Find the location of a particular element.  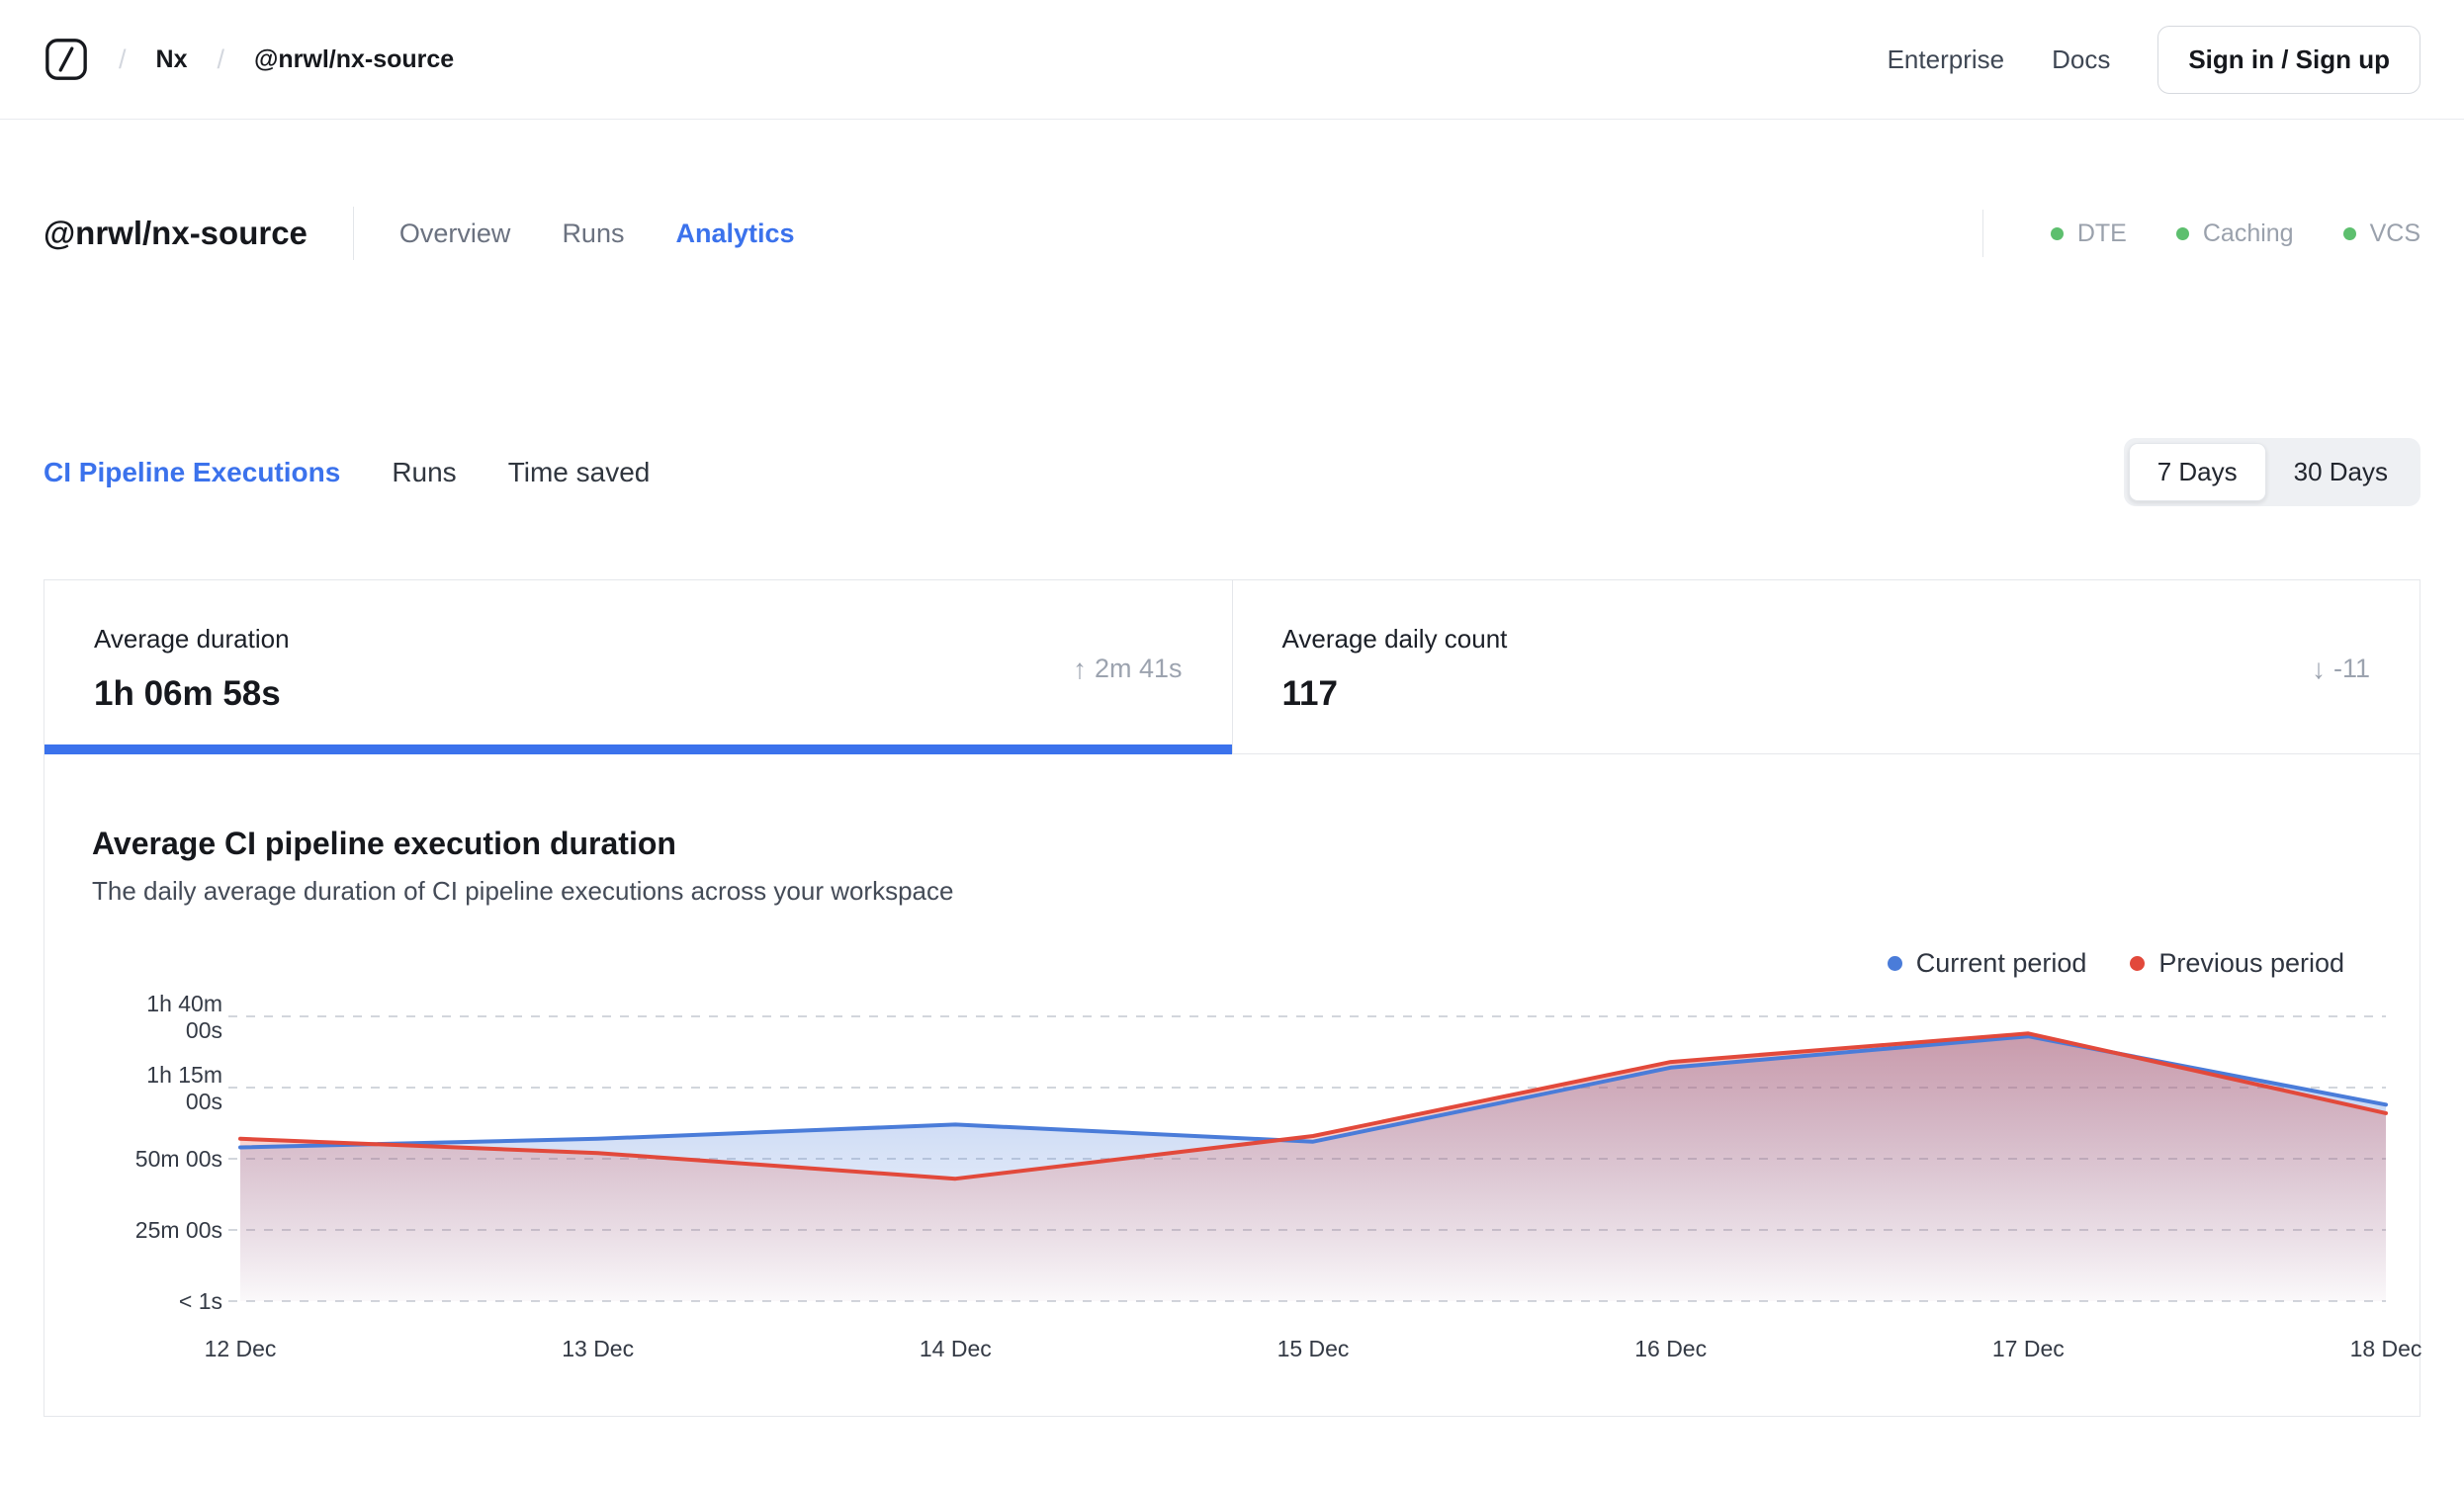

svg-text: < 1s is located at coordinates (201, 1301).